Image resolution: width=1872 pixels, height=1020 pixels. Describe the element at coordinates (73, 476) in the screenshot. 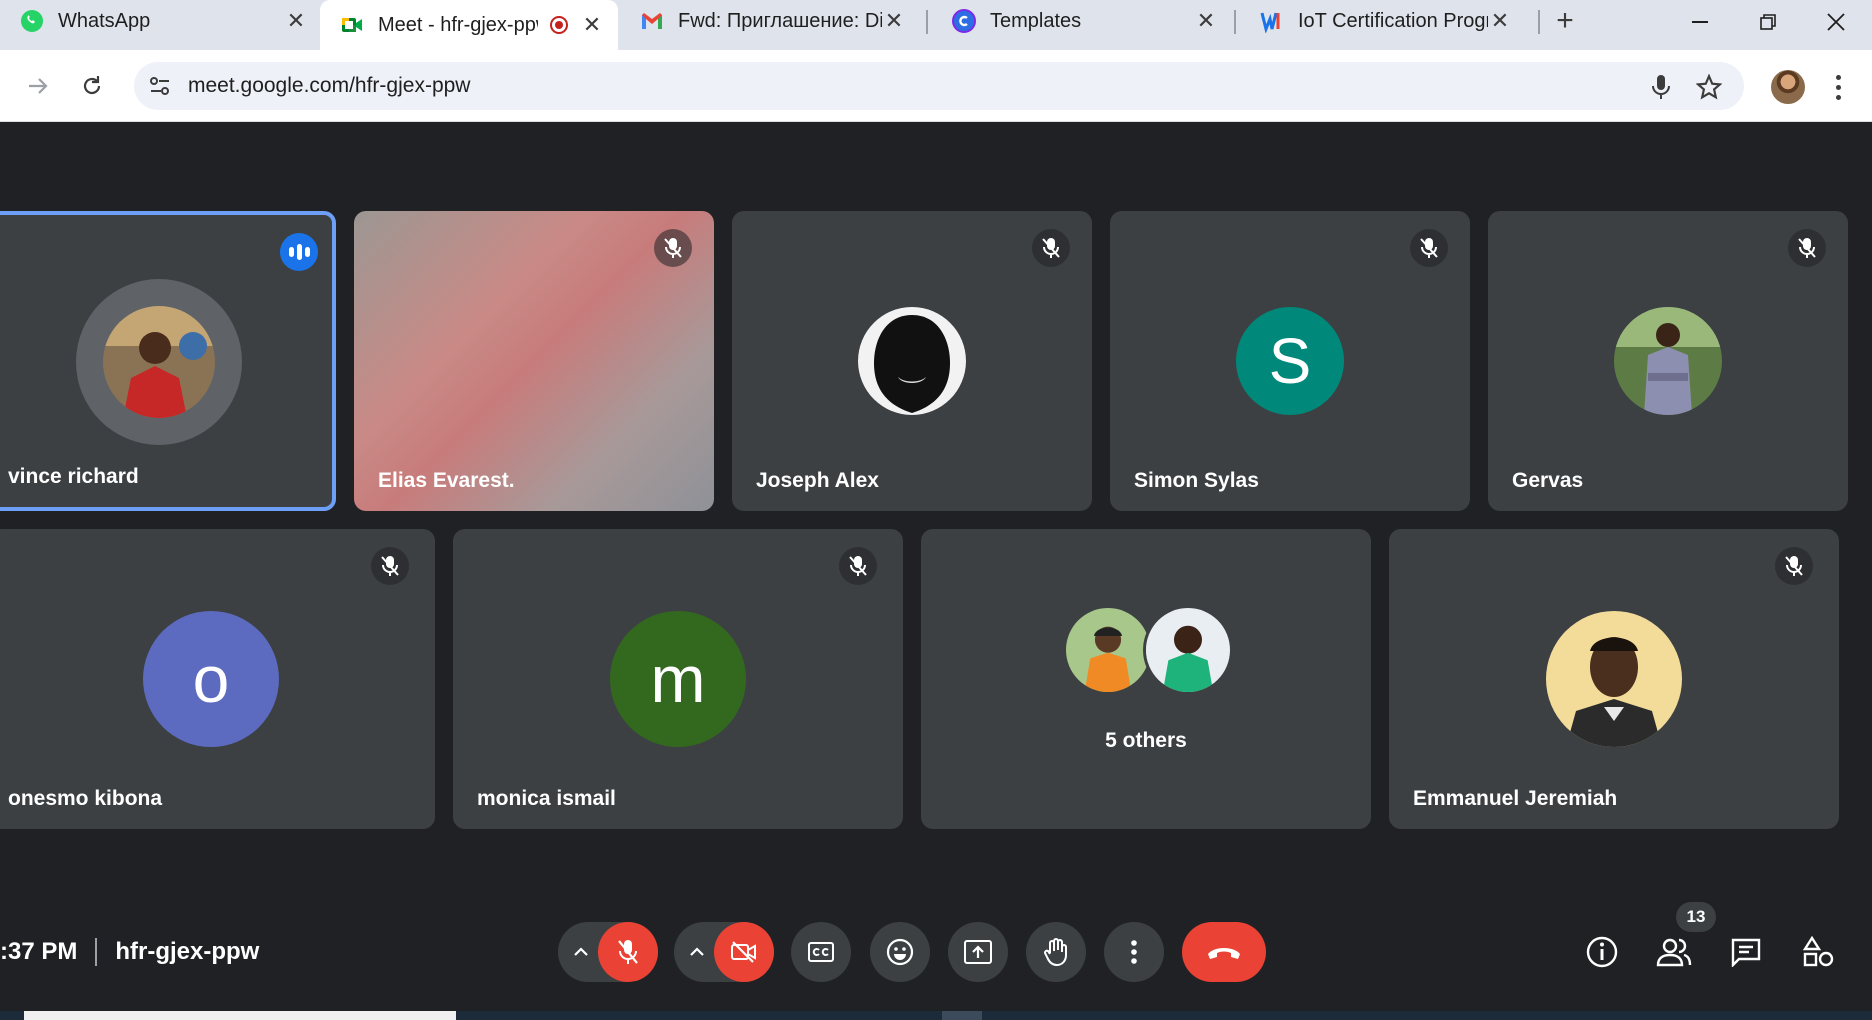

I see `participant-name: vince richard` at that location.